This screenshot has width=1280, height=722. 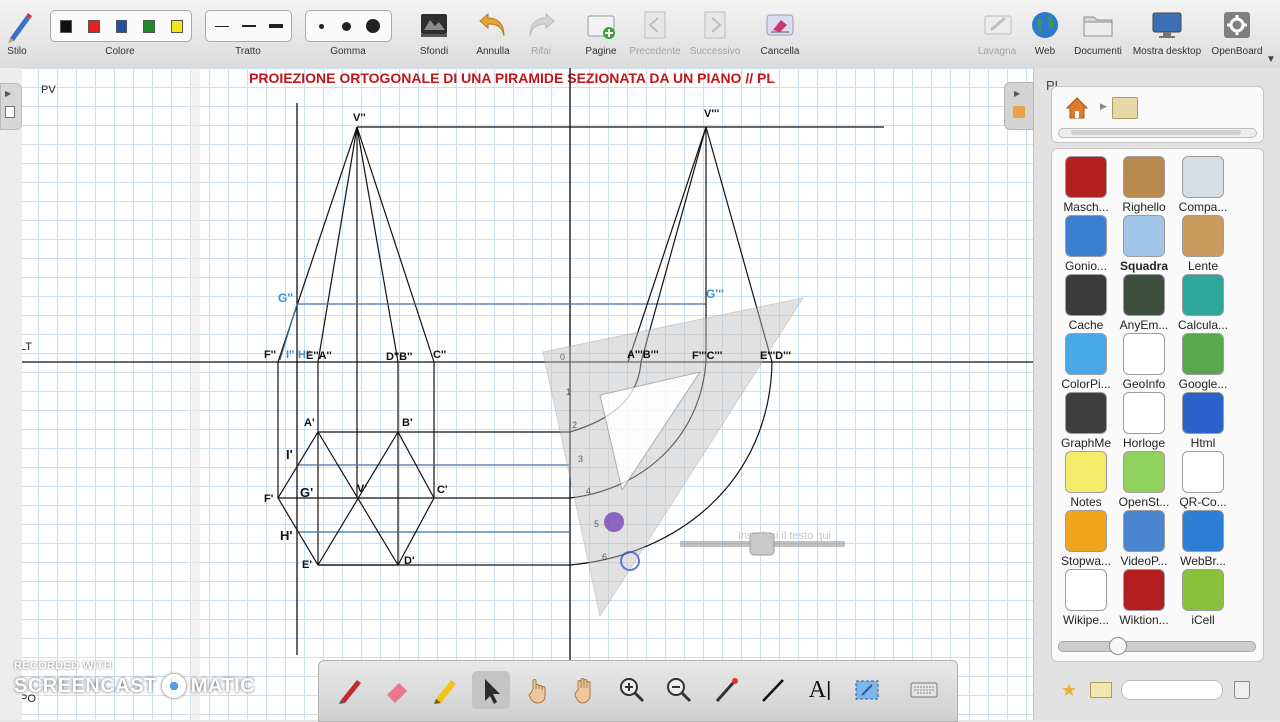 What do you see at coordinates (1077, 108) in the screenshot?
I see `home-icon` at bounding box center [1077, 108].